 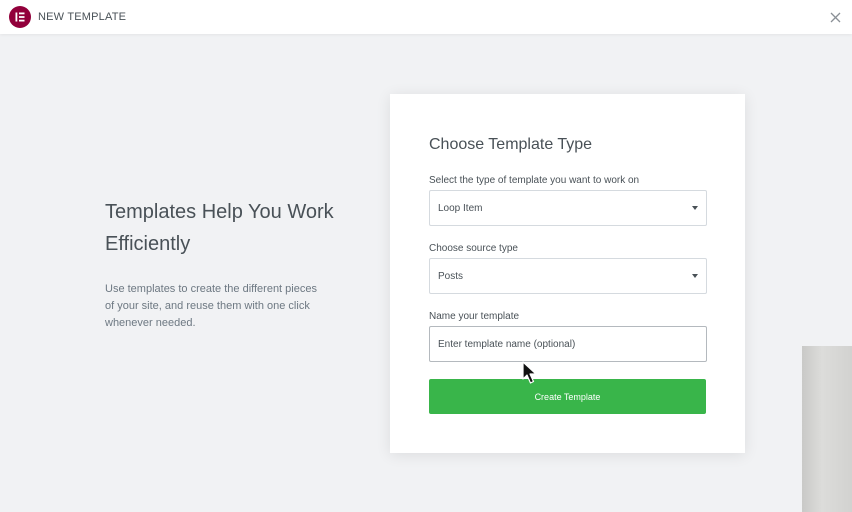 What do you see at coordinates (219, 228) in the screenshot?
I see `intro-heading: Templates Help You Work Efficiently` at bounding box center [219, 228].